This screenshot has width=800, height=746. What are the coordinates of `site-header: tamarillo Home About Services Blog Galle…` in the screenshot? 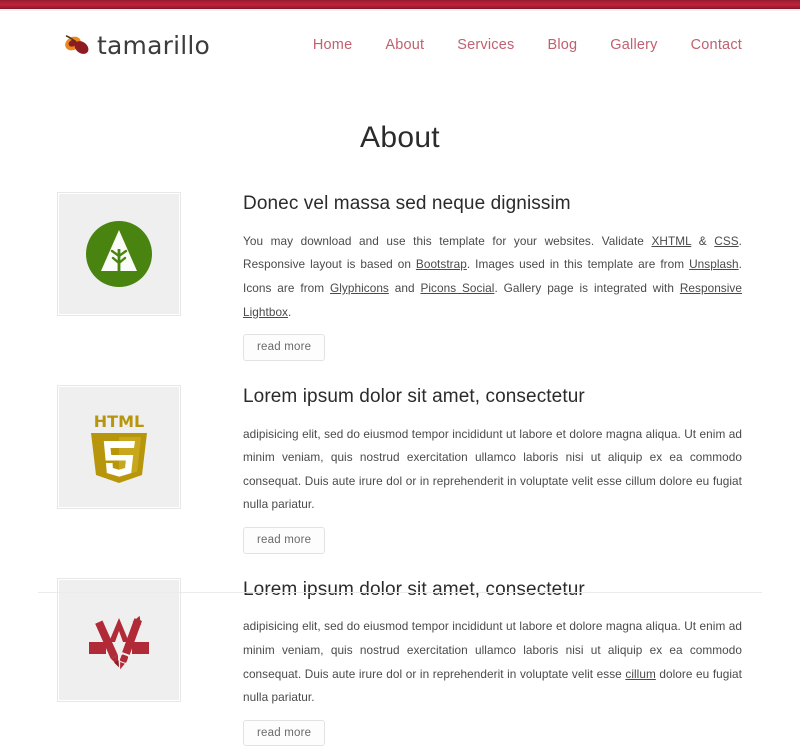 It's located at (400, 45).